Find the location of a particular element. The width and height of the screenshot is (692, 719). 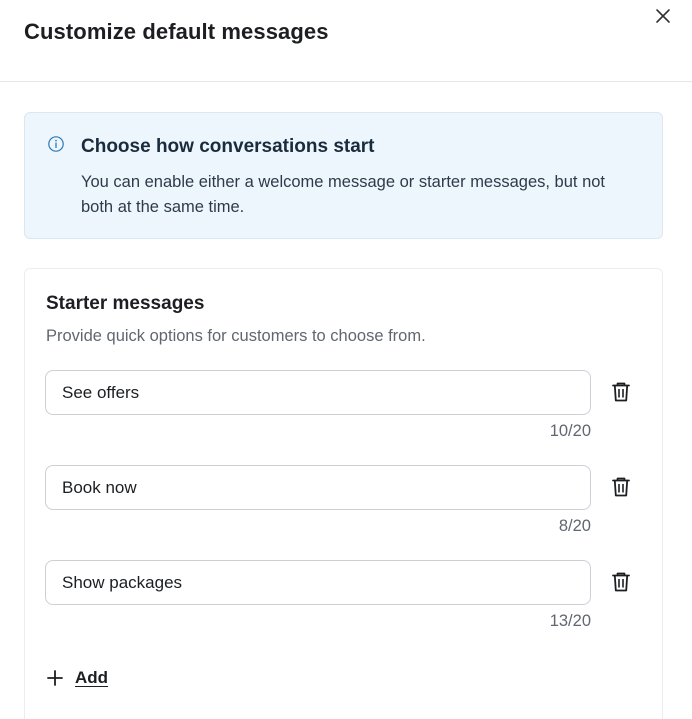

starter-message-row: 8/20 is located at coordinates (345, 500).